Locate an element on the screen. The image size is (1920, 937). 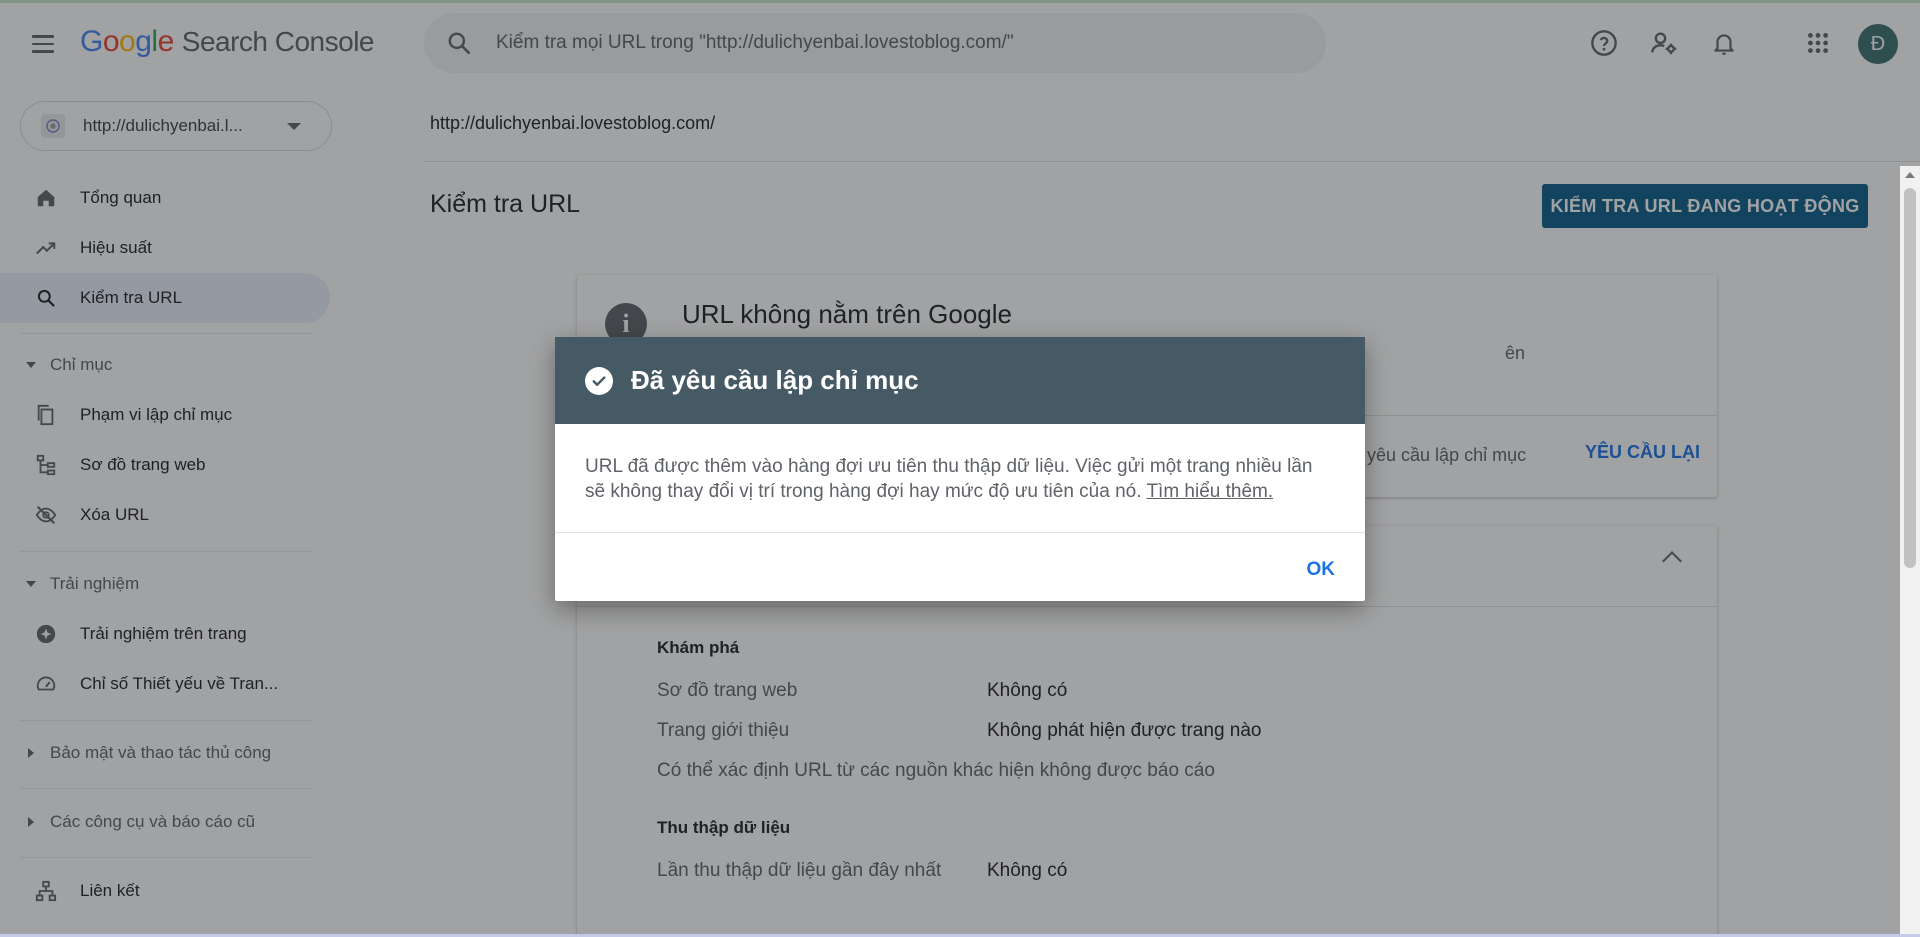
scroll-up-arrow is located at coordinates (1910, 175).